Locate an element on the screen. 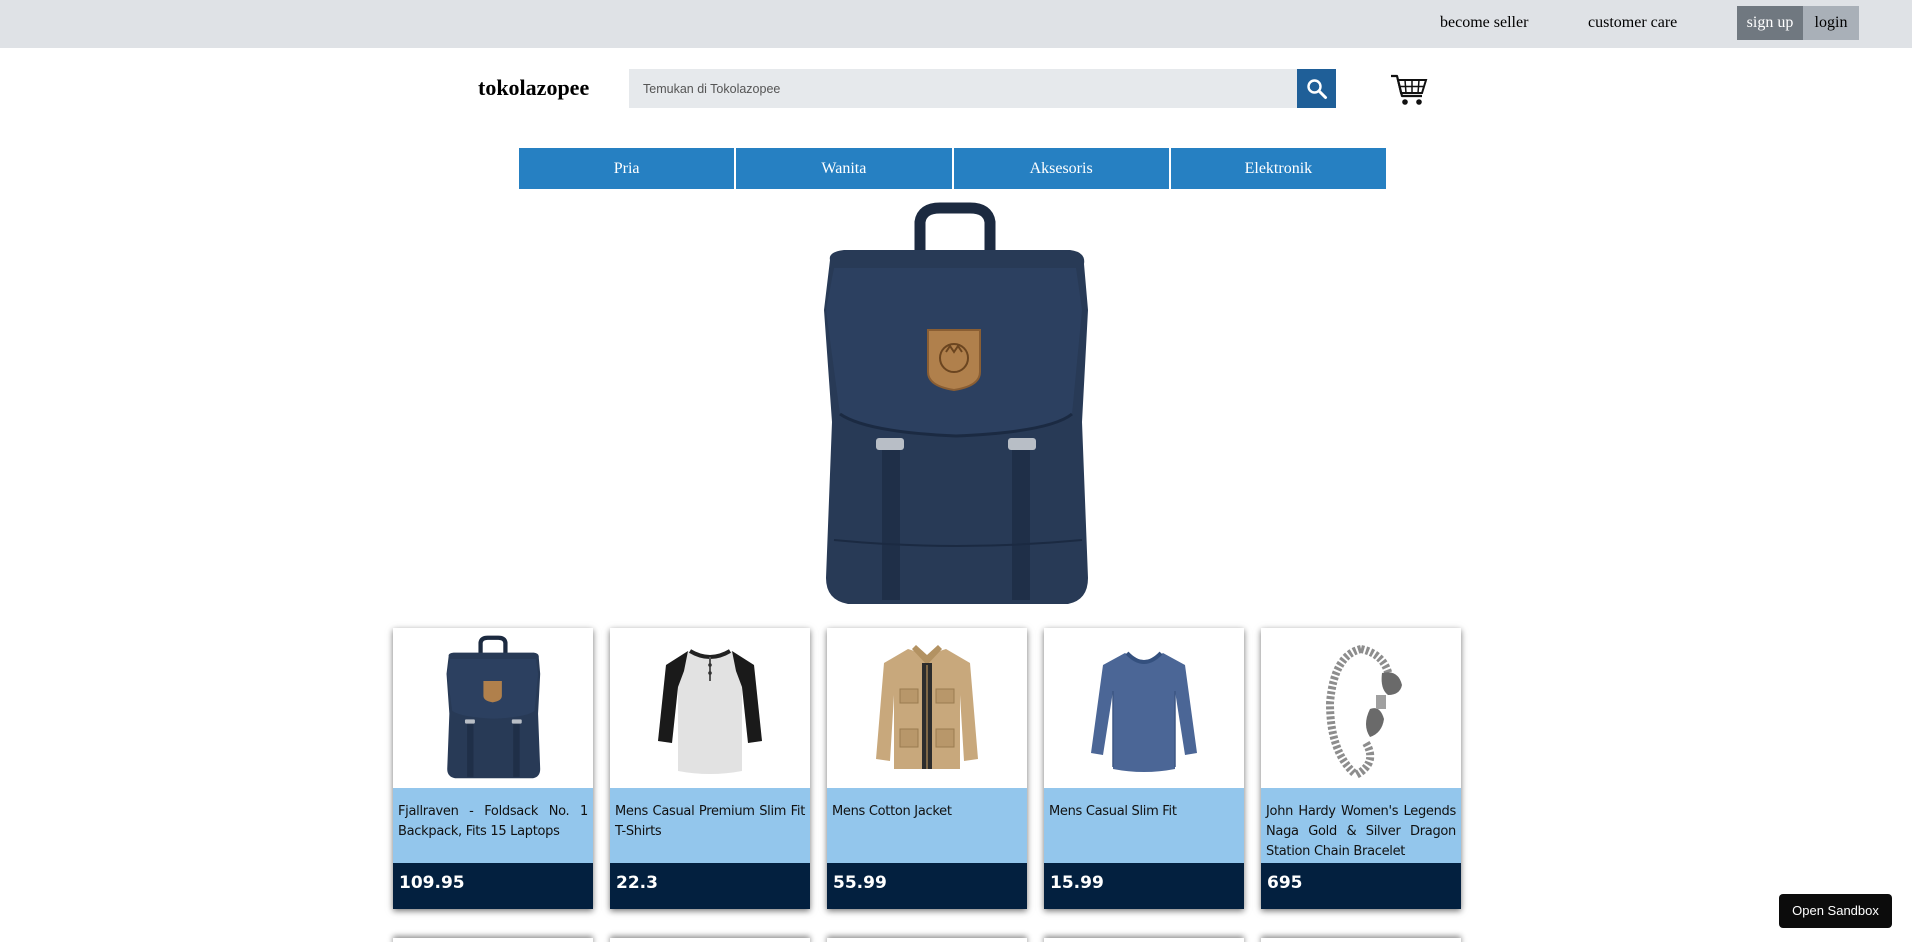  category-nav: Pria Wanita Aksesoris Elektronik is located at coordinates (952, 168).